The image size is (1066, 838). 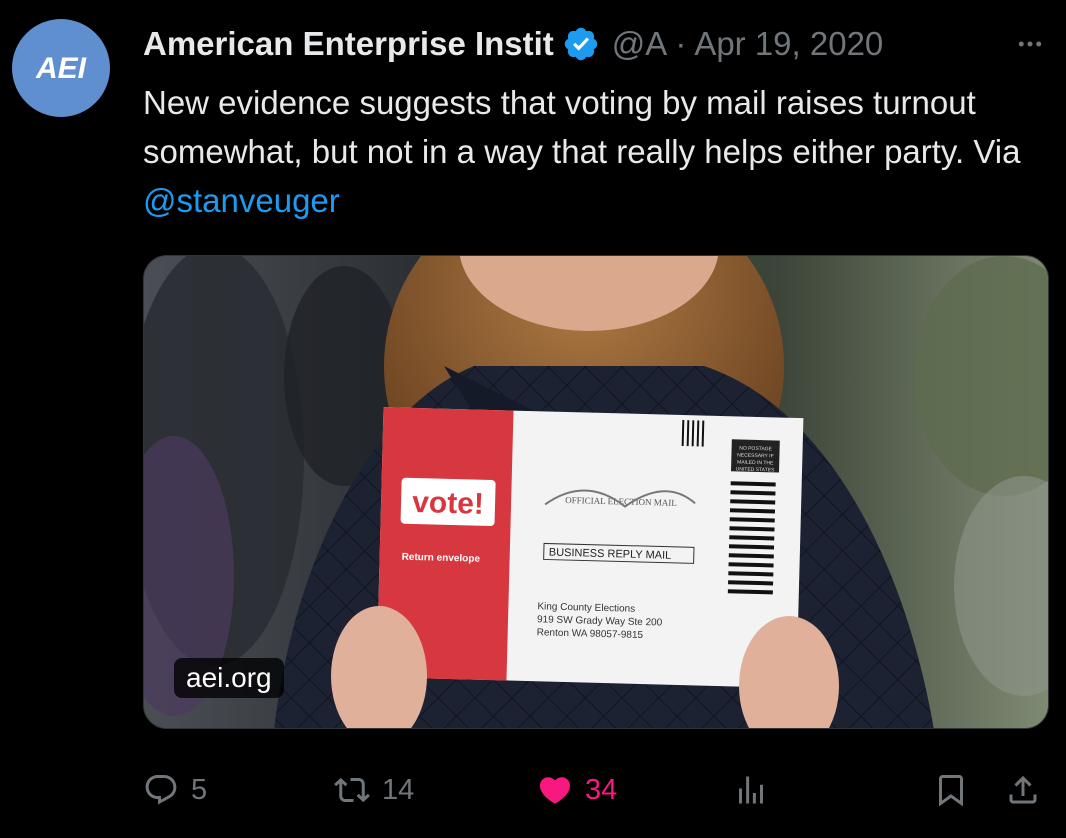 I want to click on share-icon, so click(x=1023, y=789).